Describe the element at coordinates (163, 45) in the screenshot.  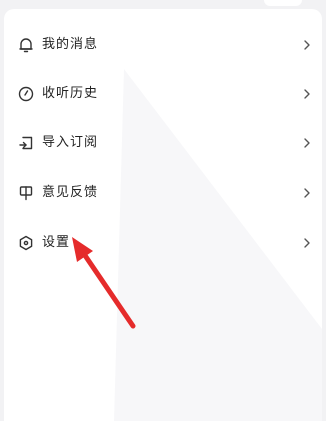
I see `menu-item-my-messages: 我的消息` at that location.